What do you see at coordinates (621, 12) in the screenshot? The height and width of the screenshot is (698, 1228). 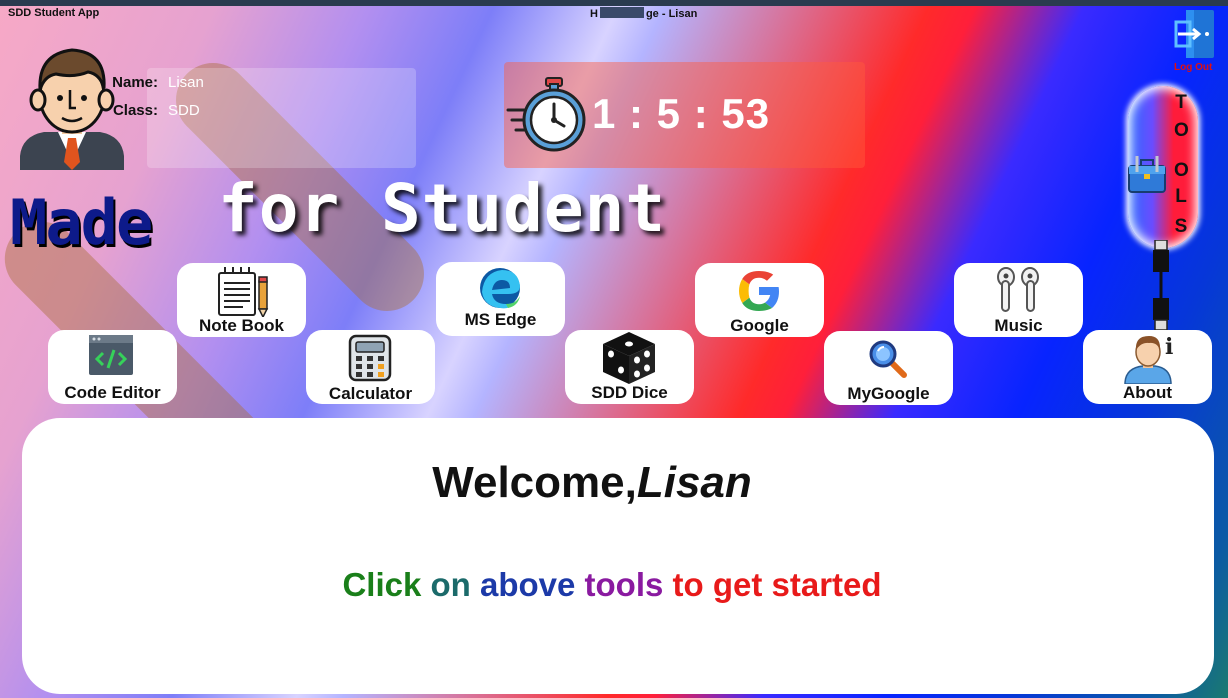 I see `redacted-block` at bounding box center [621, 12].